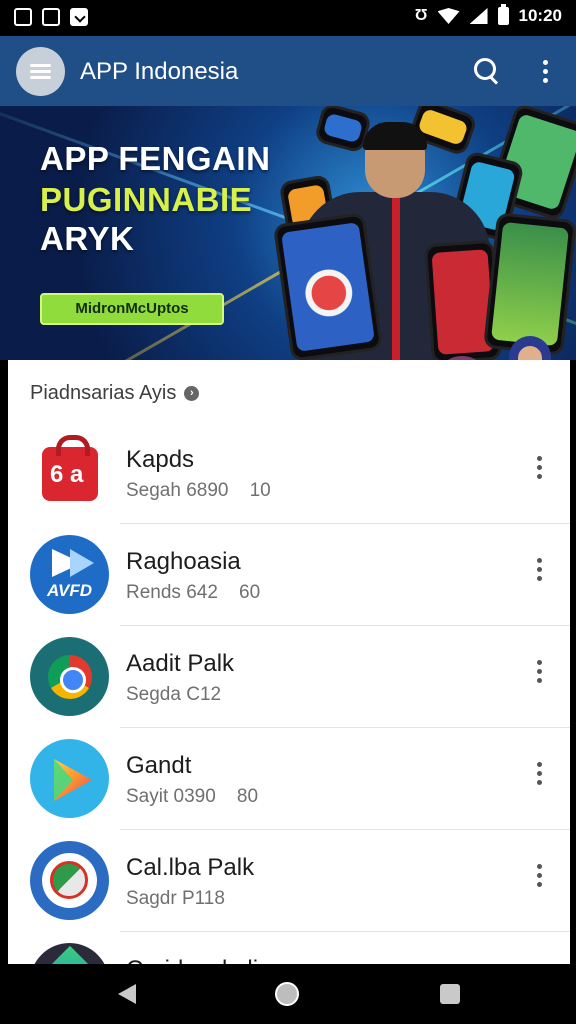  What do you see at coordinates (69, 778) in the screenshot?
I see `play-store-icon` at bounding box center [69, 778].